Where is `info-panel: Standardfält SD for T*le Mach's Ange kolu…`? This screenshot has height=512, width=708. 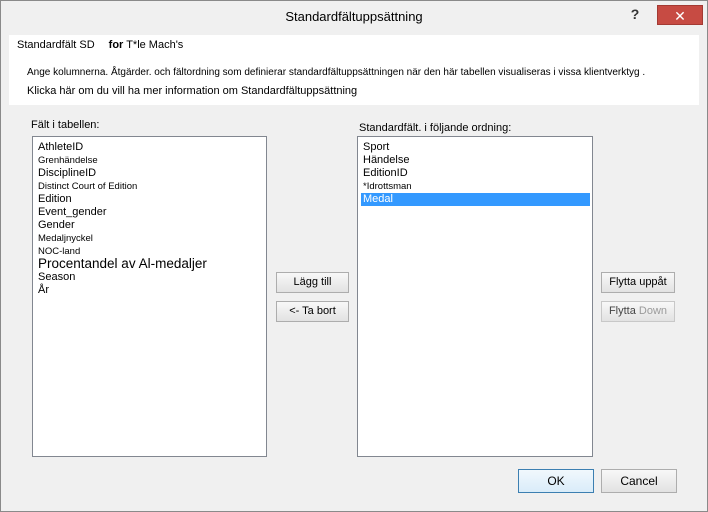 info-panel: Standardfält SD for T*le Mach's Ange kolu… is located at coordinates (354, 70).